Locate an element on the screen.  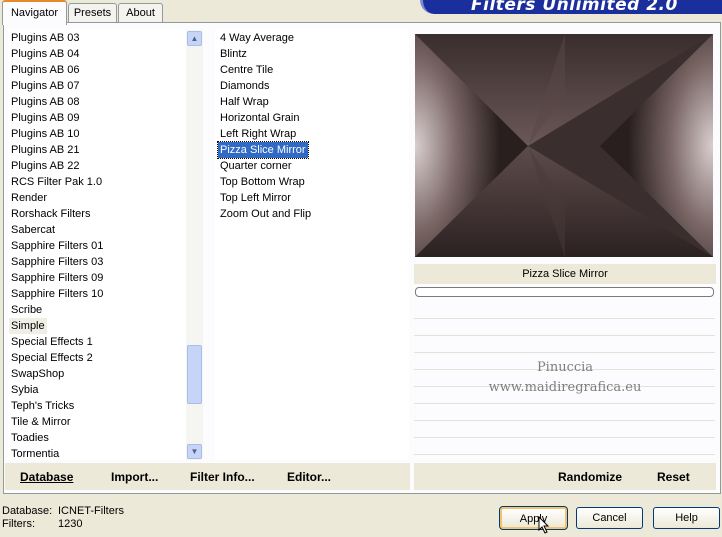
category-item: Sapphire Filters 01 is located at coordinates (97, 246).